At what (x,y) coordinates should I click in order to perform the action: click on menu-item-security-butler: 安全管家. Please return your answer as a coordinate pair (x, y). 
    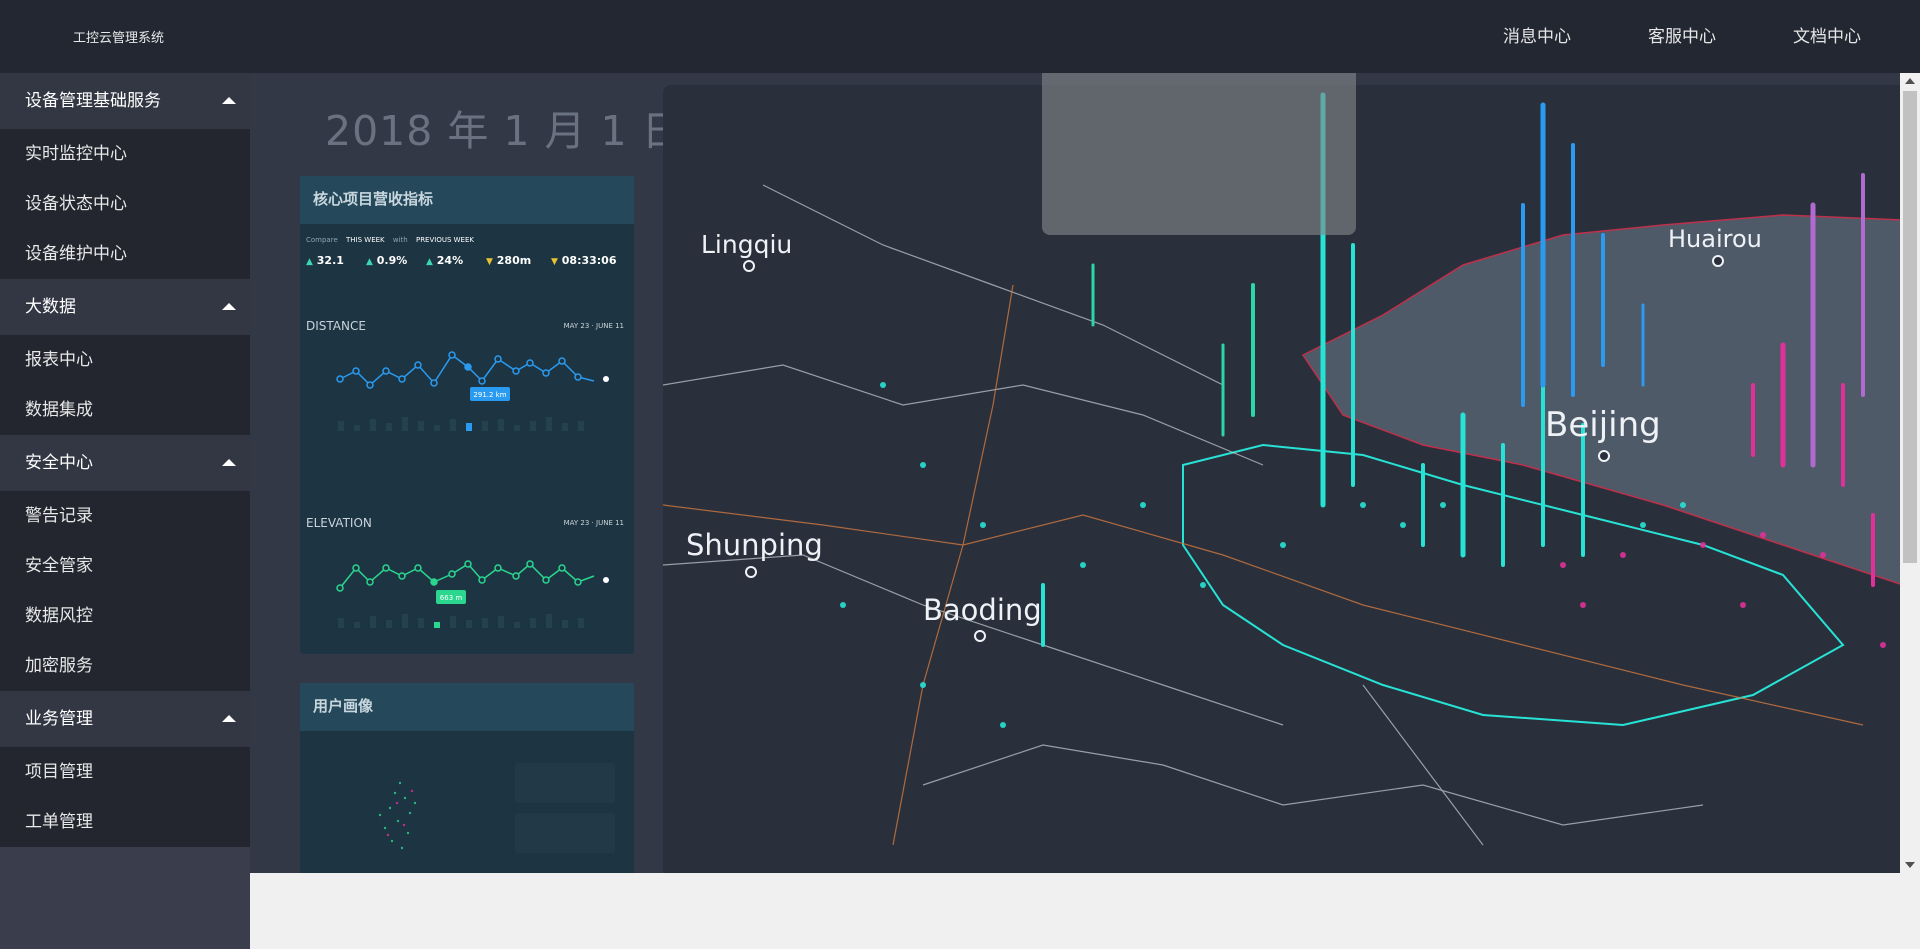
    Looking at the image, I should click on (125, 566).